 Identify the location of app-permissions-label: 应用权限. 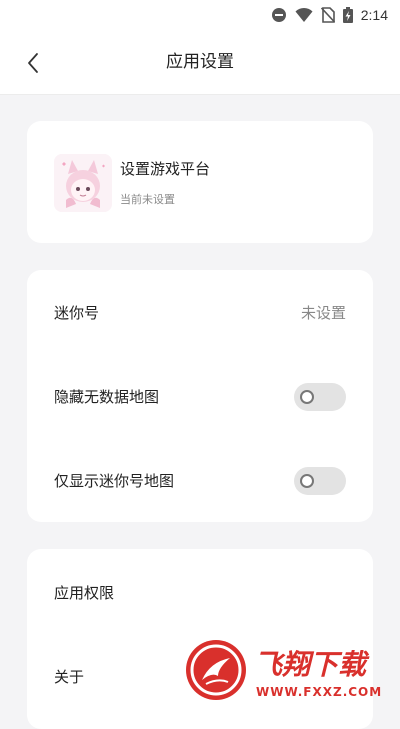
(84, 593).